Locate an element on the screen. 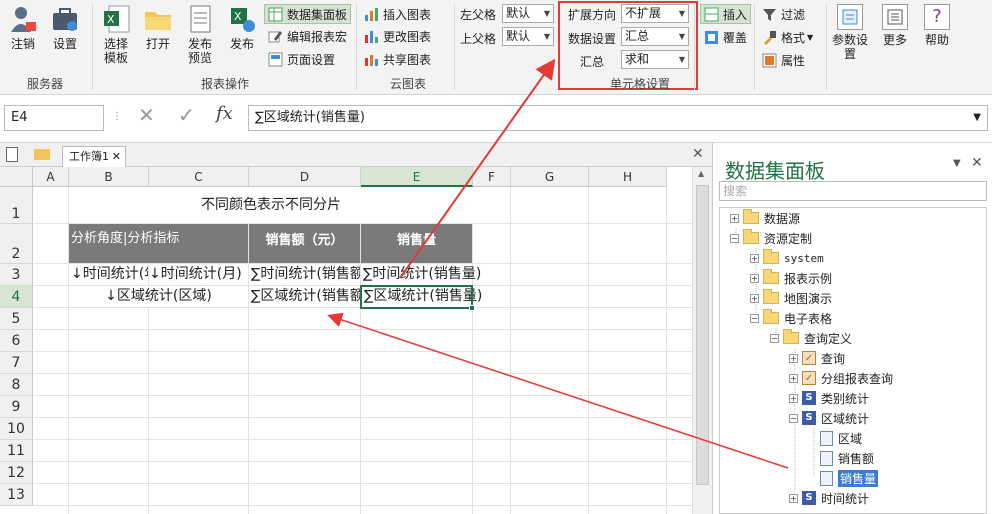 This screenshot has width=992, height=514. expand-direction-label: 扩展方向 is located at coordinates (592, 15).